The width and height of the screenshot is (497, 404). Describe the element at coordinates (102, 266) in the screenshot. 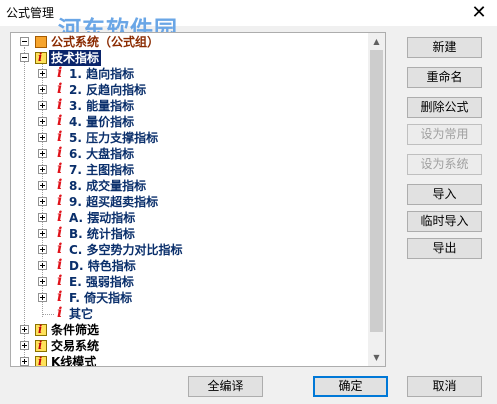

I see `tree-item-label: D. 特色指标` at that location.